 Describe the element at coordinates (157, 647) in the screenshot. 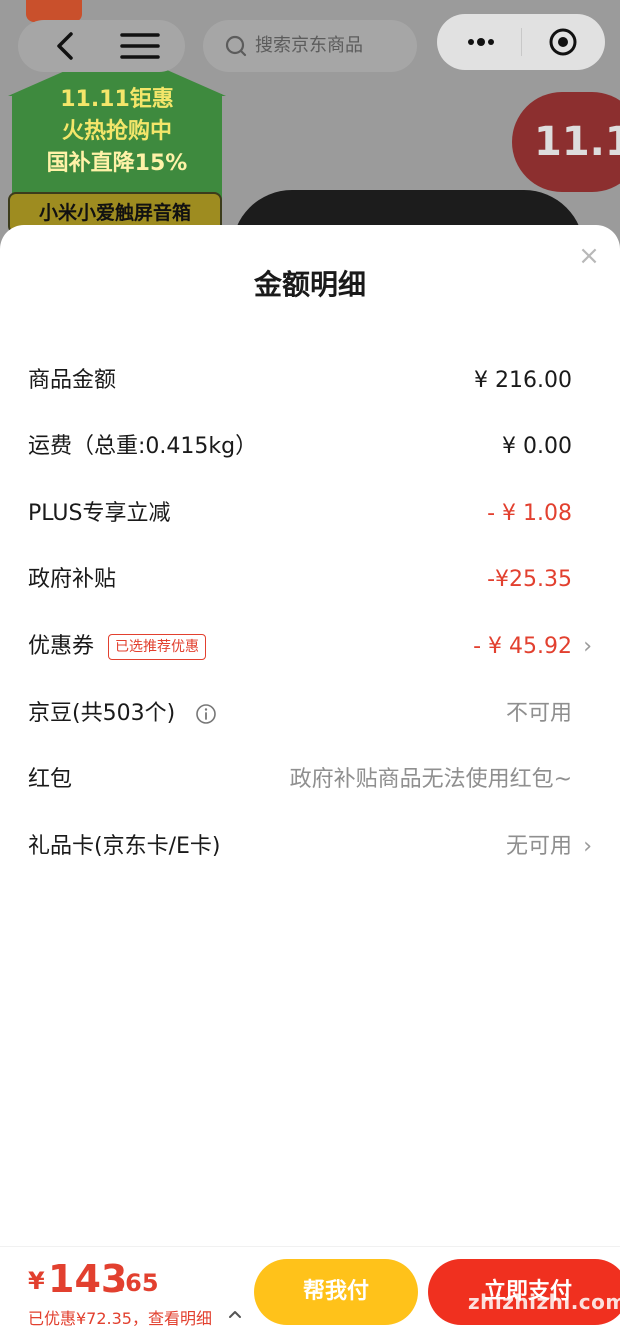

I see `coupon-tag: 已选推荐优惠` at that location.